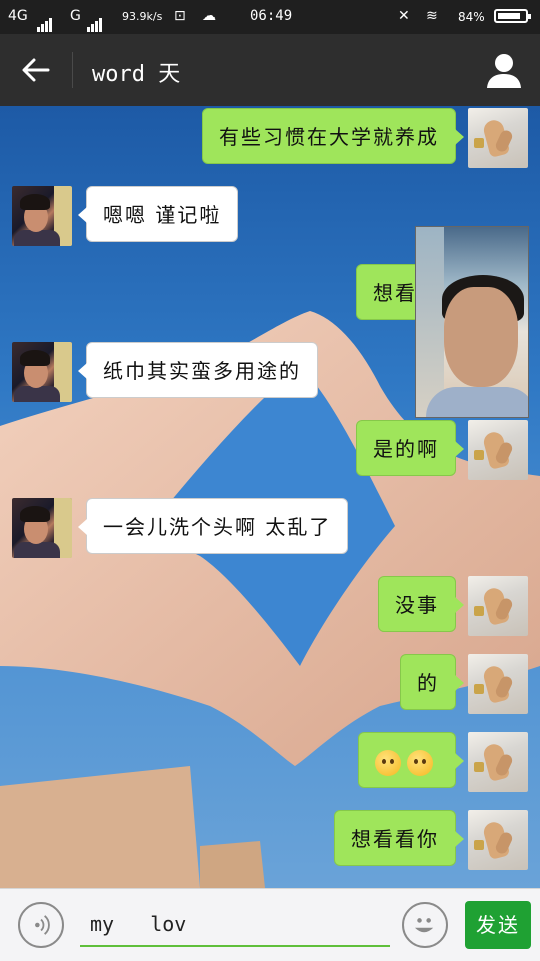 The image size is (540, 961). What do you see at coordinates (471, 17) in the screenshot?
I see `battery-percent: 84%` at bounding box center [471, 17].